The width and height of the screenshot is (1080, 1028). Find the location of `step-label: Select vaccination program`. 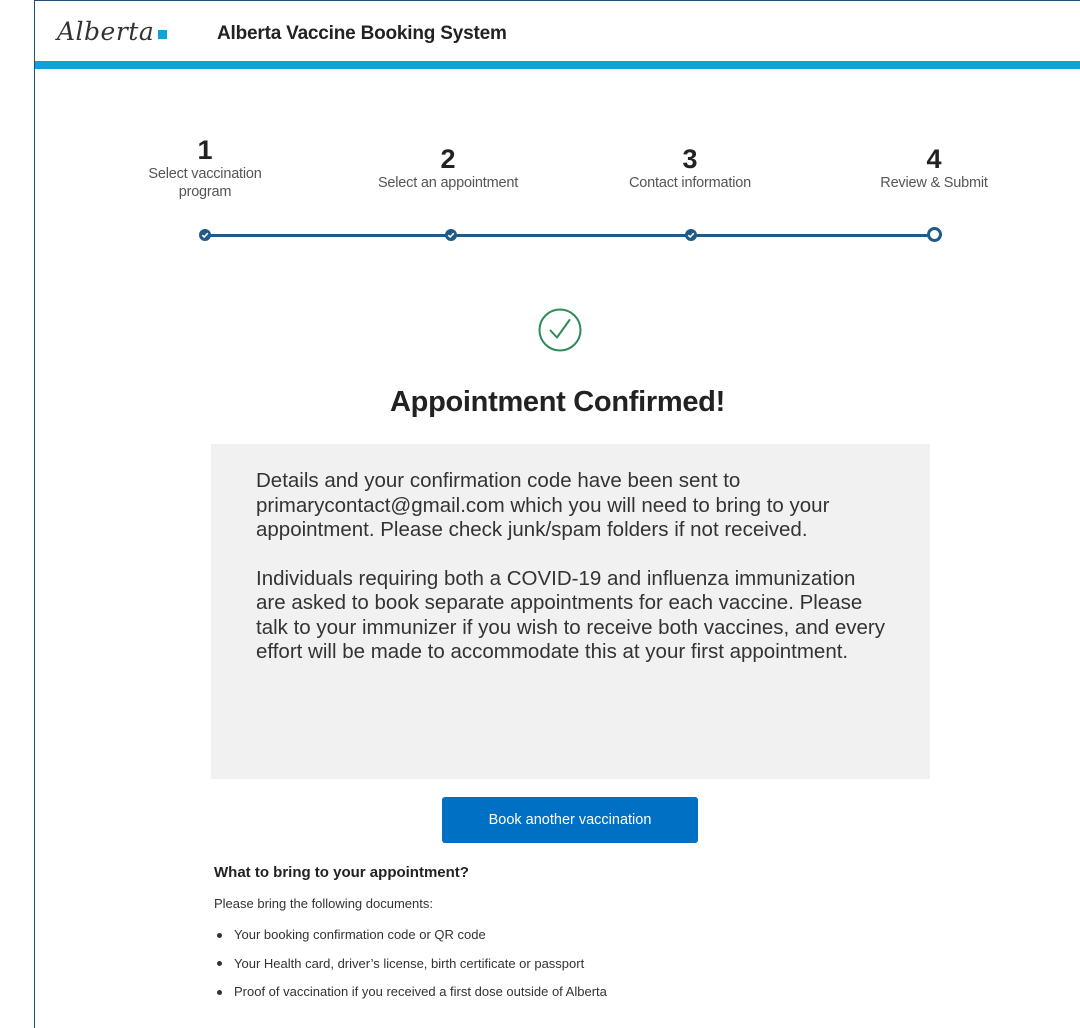

step-label: Select vaccination program is located at coordinates (205, 183).